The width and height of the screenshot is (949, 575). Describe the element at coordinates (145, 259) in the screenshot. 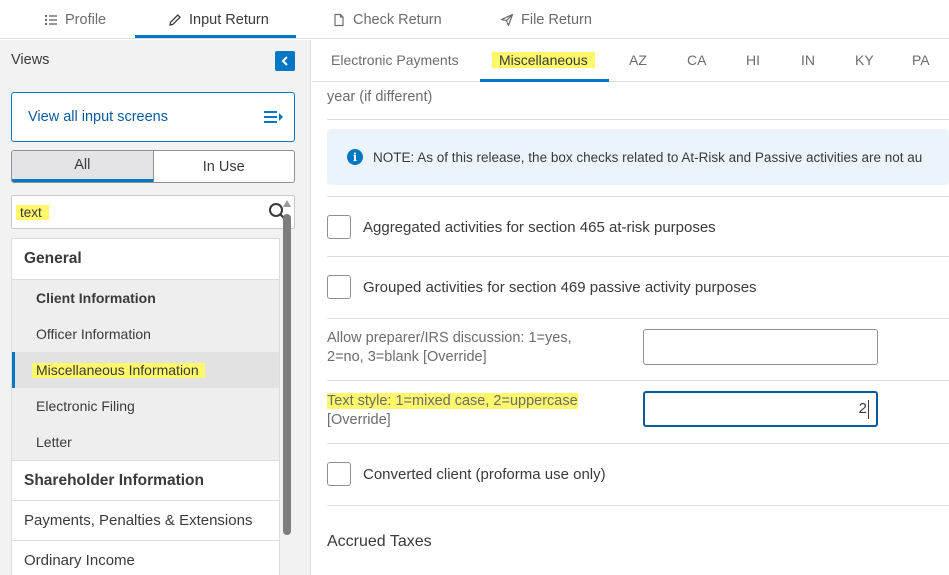

I see `group-general: General` at that location.